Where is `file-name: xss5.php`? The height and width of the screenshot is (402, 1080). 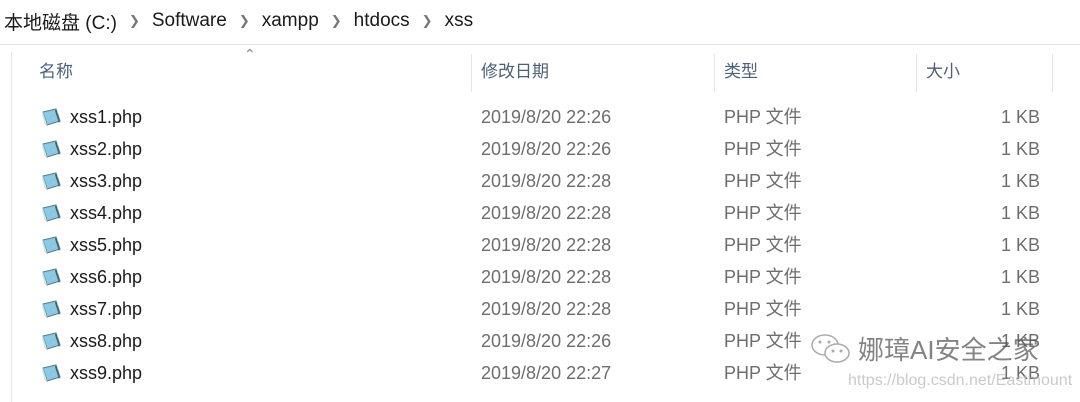 file-name: xss5.php is located at coordinates (106, 245).